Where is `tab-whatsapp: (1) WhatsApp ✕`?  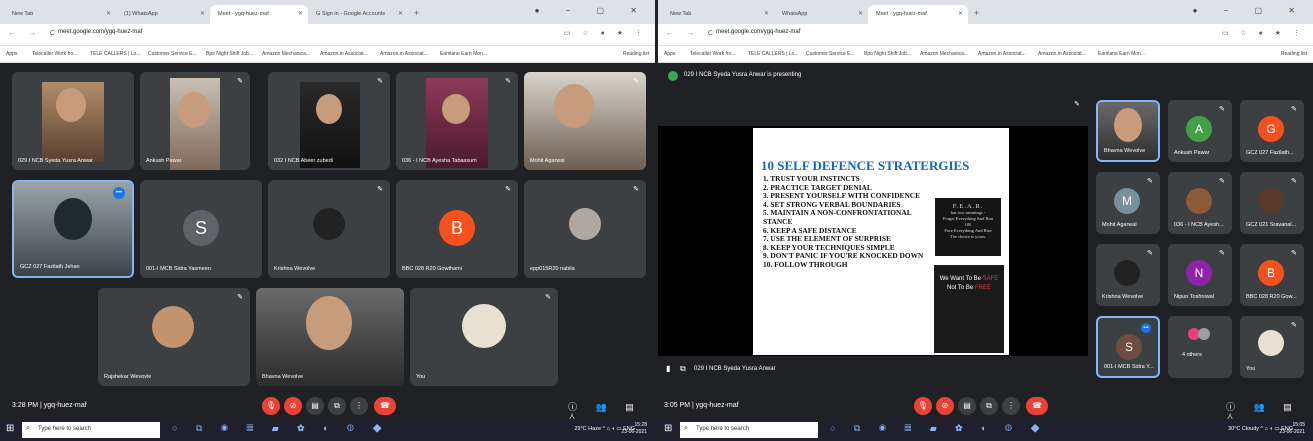
tab-whatsapp: (1) WhatsApp ✕ is located at coordinates (163, 14).